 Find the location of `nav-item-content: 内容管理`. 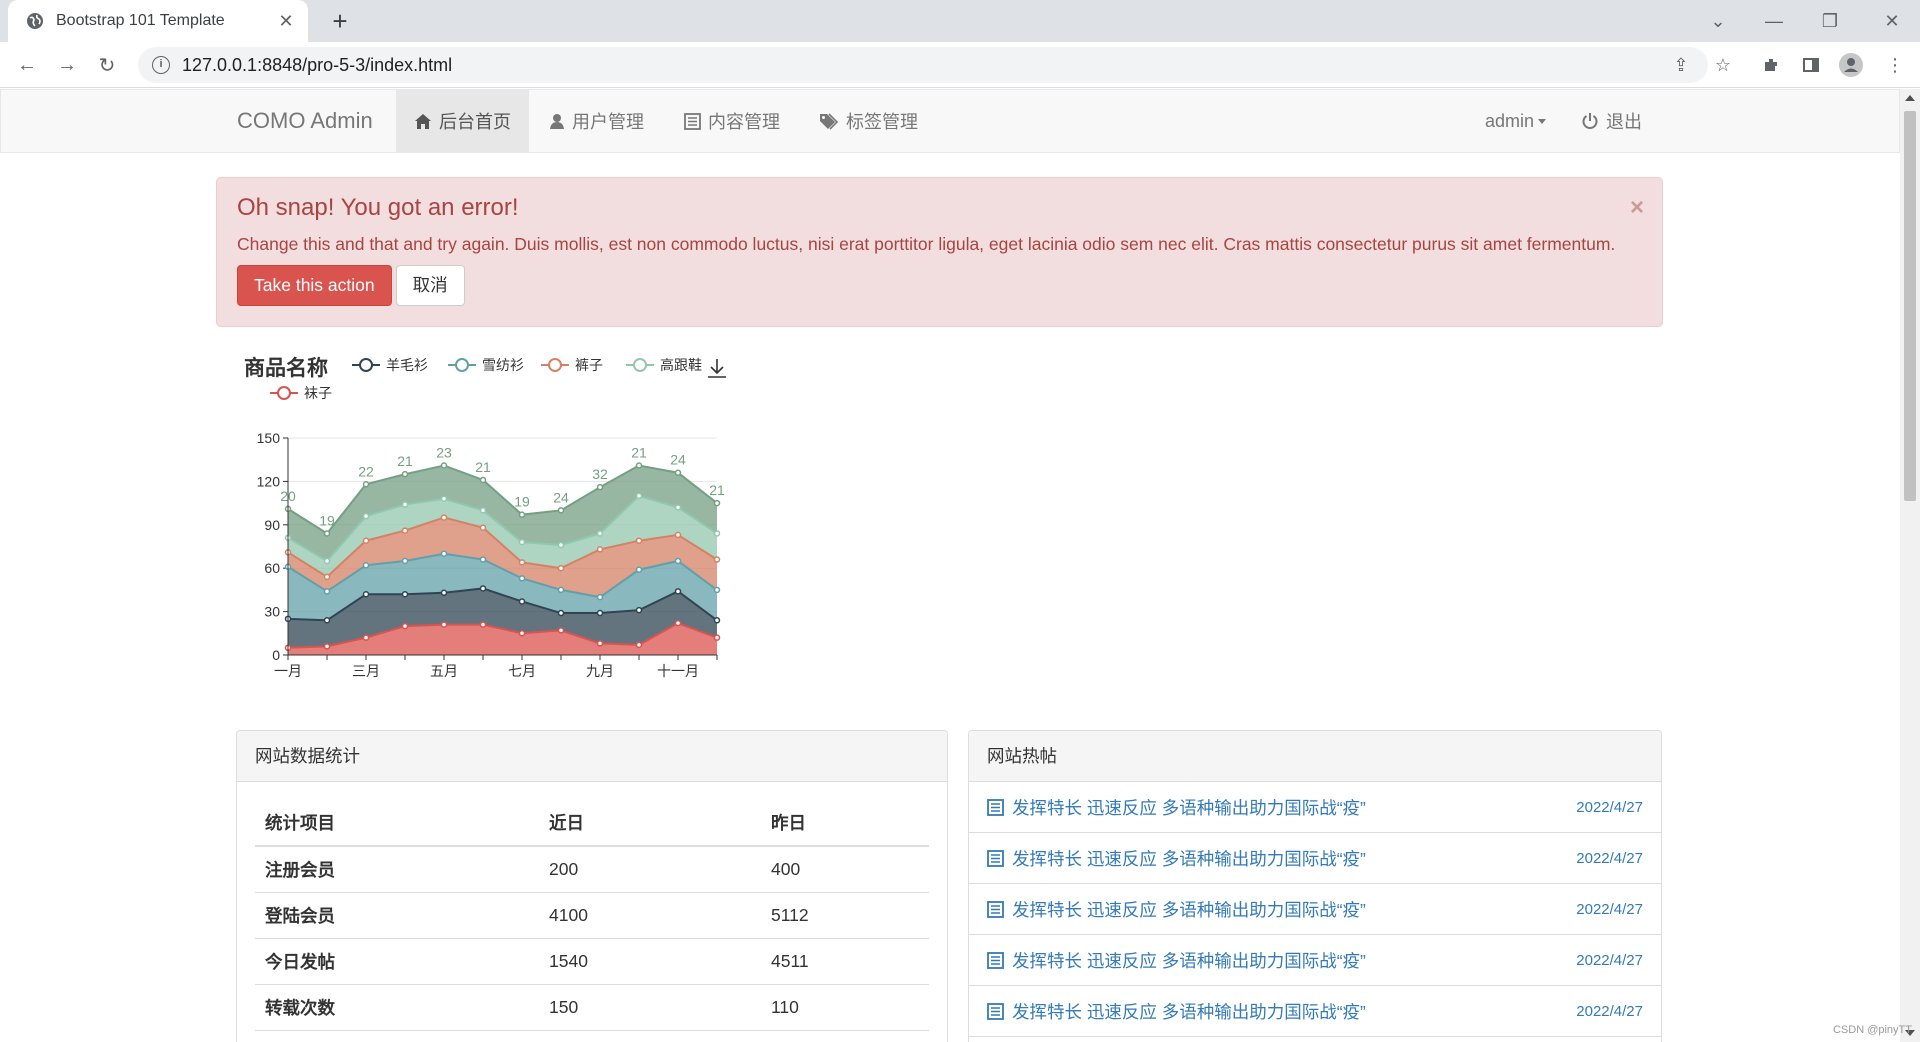

nav-item-content: 内容管理 is located at coordinates (732, 121).